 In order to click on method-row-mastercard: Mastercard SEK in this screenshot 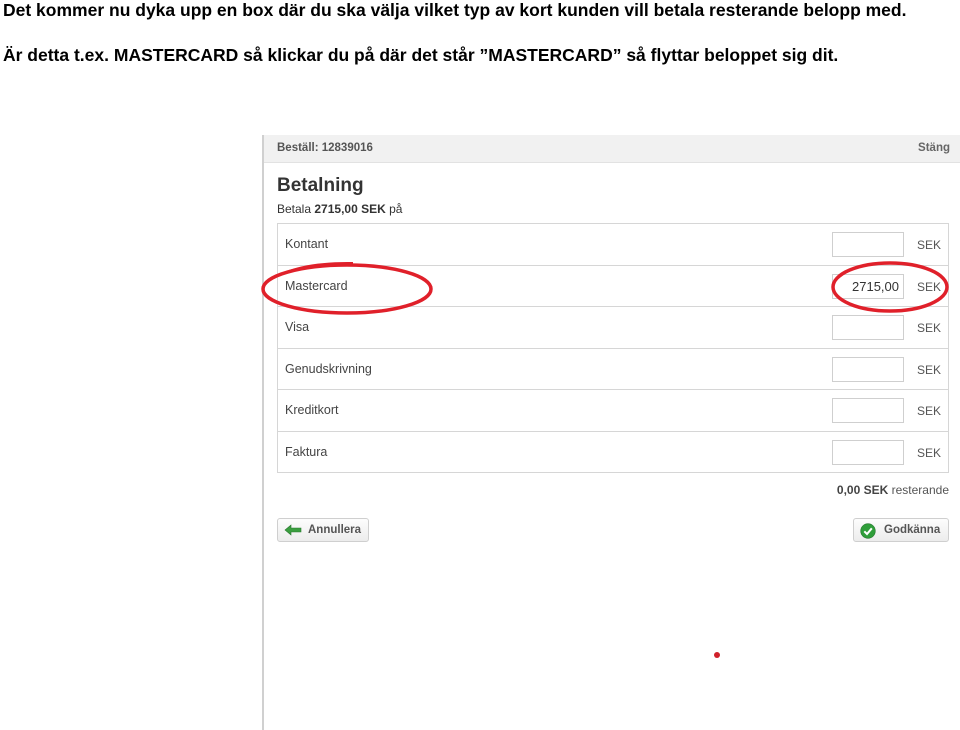, I will do `click(613, 286)`.